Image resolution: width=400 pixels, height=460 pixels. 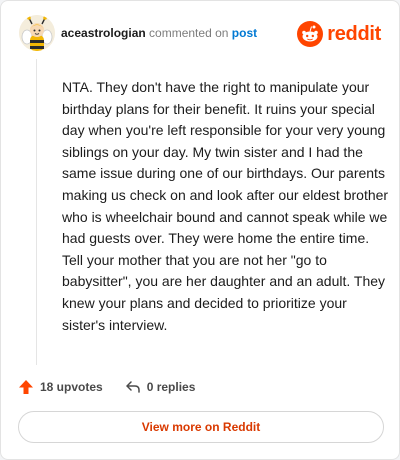 I want to click on view-more-button: View more on Reddit, so click(x=201, y=427).